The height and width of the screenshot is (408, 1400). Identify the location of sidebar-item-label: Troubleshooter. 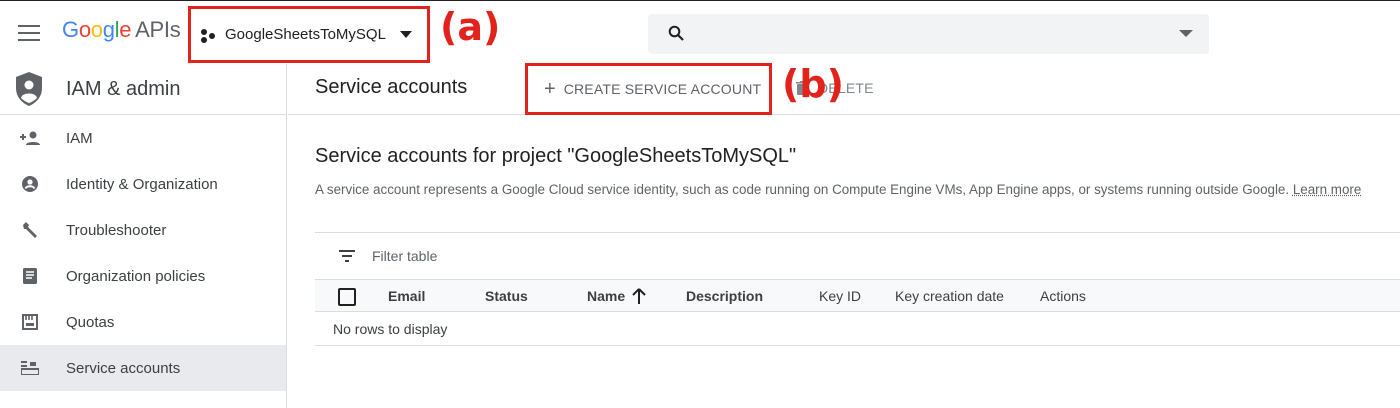
(116, 230).